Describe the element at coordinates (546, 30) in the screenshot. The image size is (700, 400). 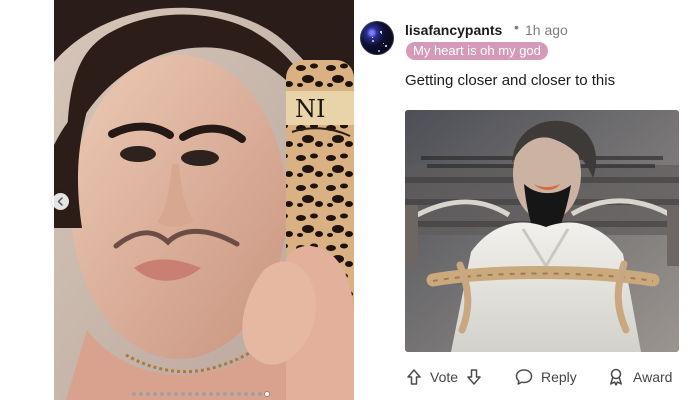
I see `comment-time: 1h ago` at that location.